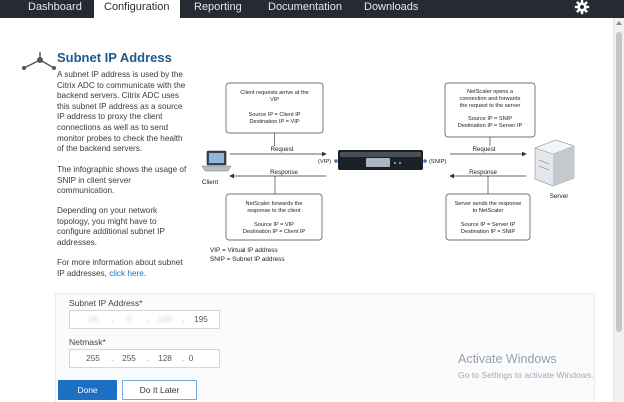 The height and width of the screenshot is (402, 624). What do you see at coordinates (93, 358) in the screenshot?
I see `netmask-octet-1: 255` at bounding box center [93, 358].